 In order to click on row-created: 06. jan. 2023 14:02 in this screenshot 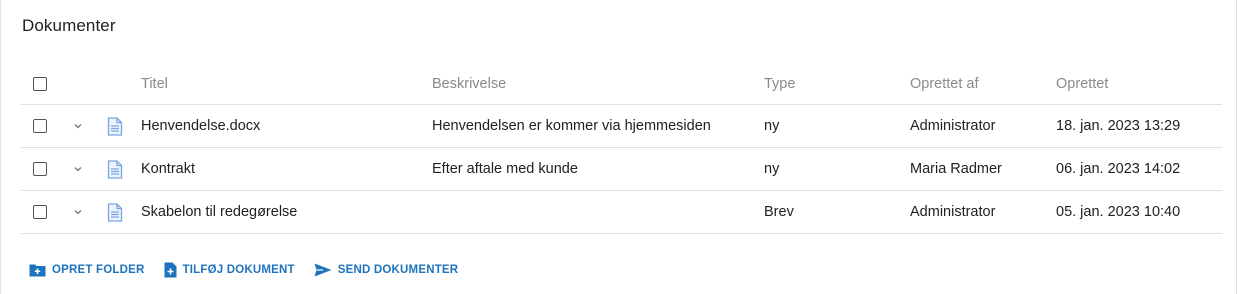, I will do `click(1118, 169)`.